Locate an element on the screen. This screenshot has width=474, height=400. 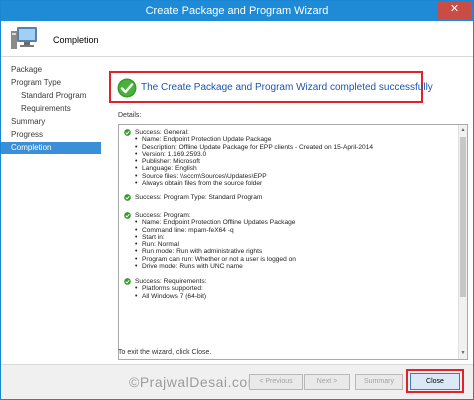
close-button: Close is located at coordinates (435, 381).